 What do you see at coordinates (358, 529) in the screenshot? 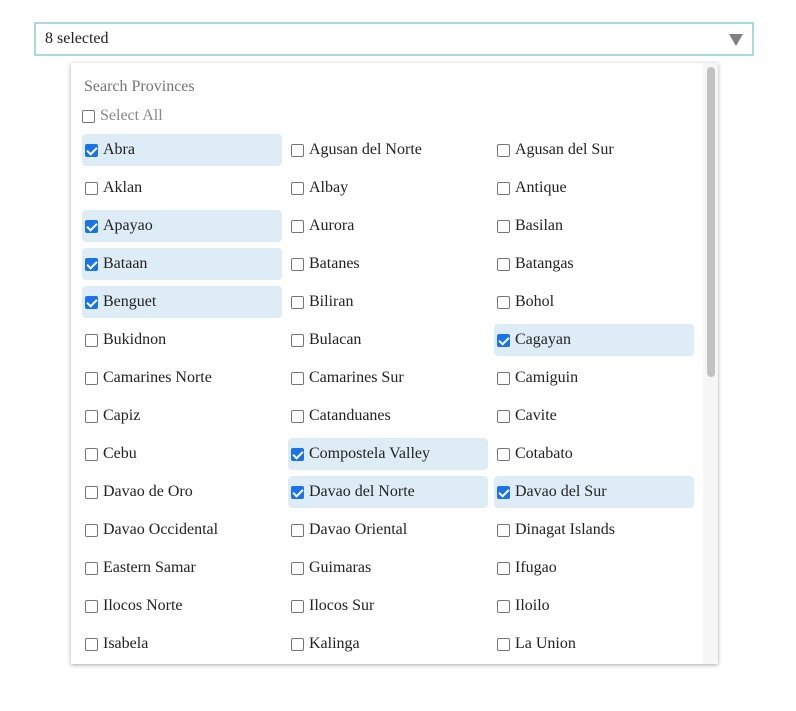
I see `province-option-label: Davao Oriental` at bounding box center [358, 529].